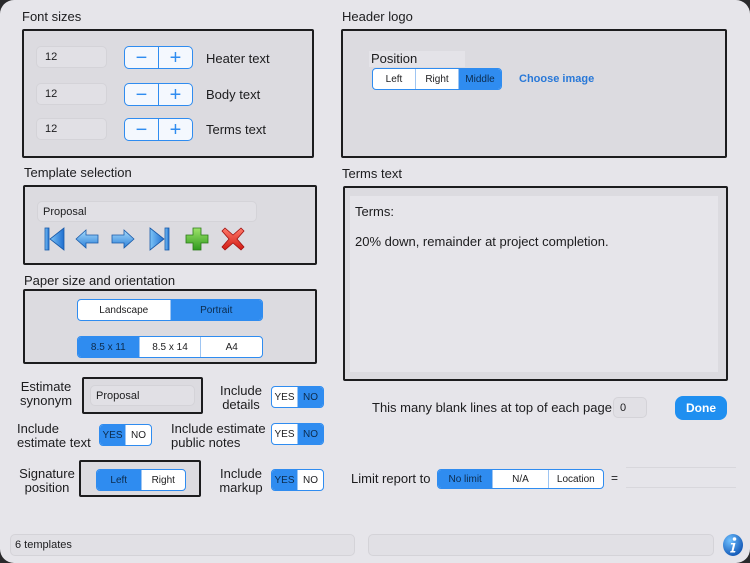 This screenshot has width=750, height=563. I want to click on include-details-label-line2: details, so click(241, 404).